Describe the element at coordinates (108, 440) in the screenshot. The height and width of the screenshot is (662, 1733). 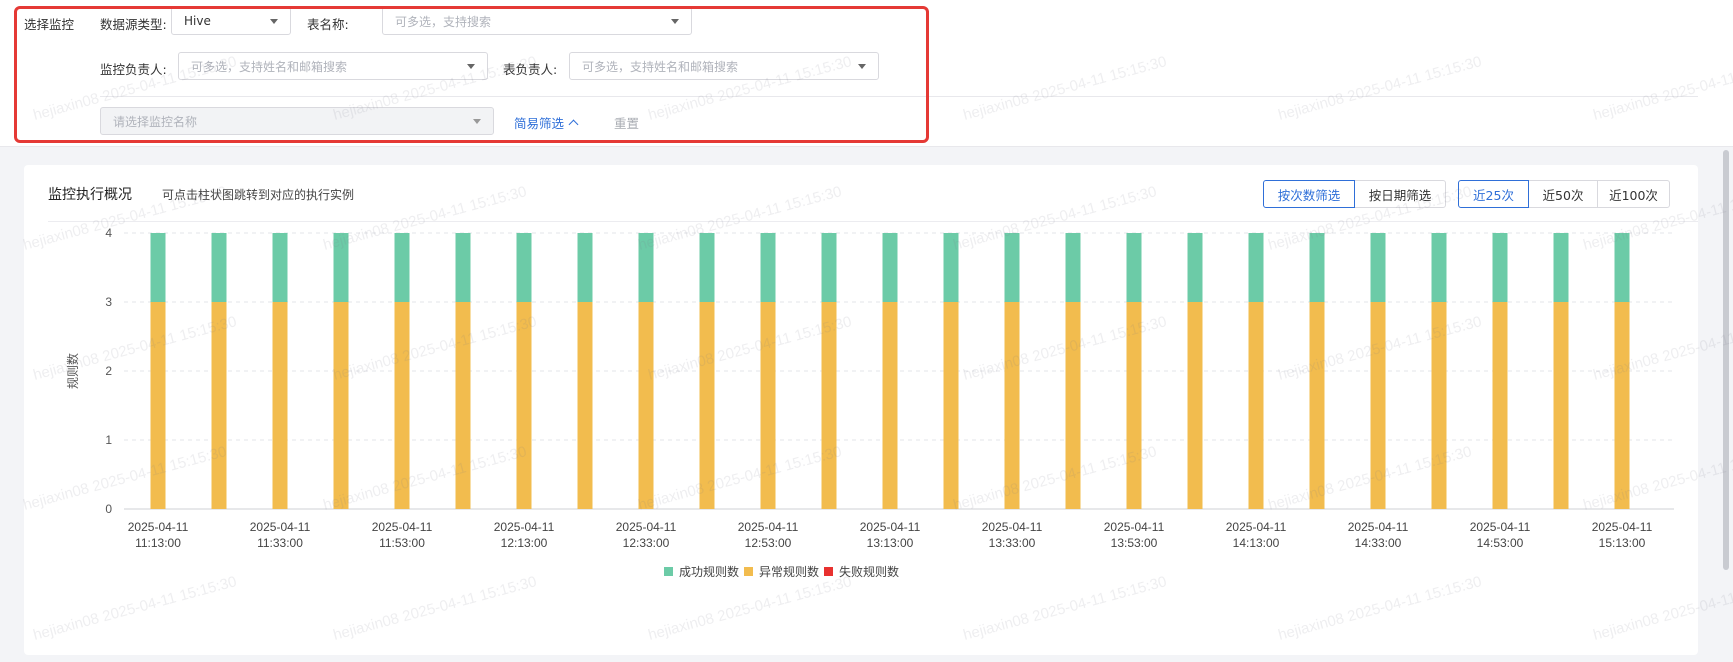
I see `y-tick-label: 1` at that location.